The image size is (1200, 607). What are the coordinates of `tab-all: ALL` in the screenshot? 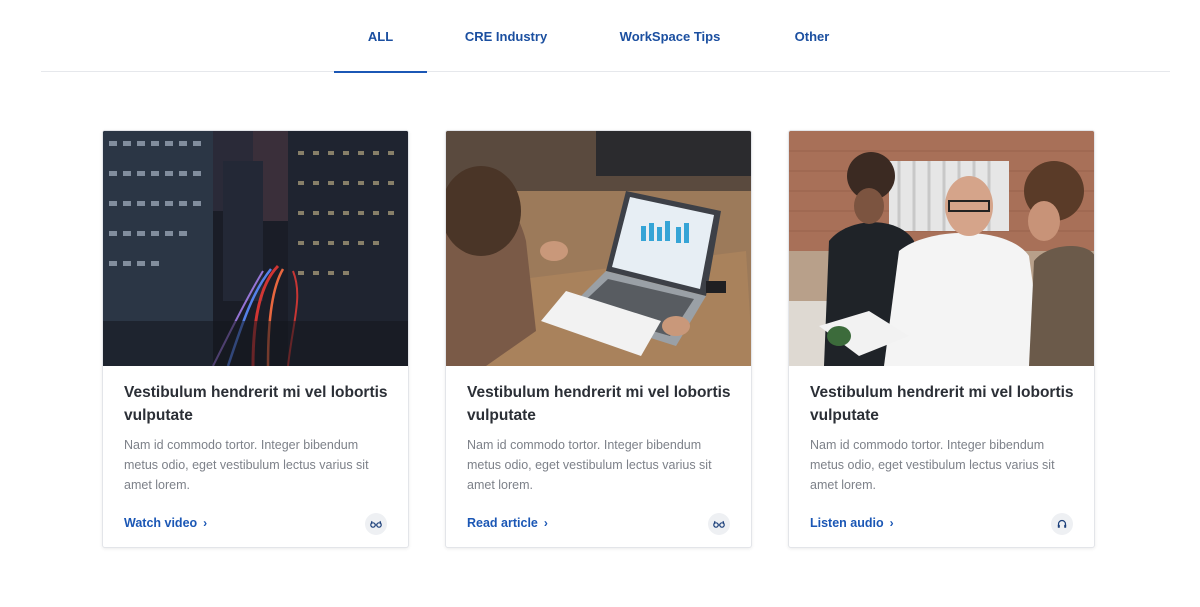 It's located at (380, 36).